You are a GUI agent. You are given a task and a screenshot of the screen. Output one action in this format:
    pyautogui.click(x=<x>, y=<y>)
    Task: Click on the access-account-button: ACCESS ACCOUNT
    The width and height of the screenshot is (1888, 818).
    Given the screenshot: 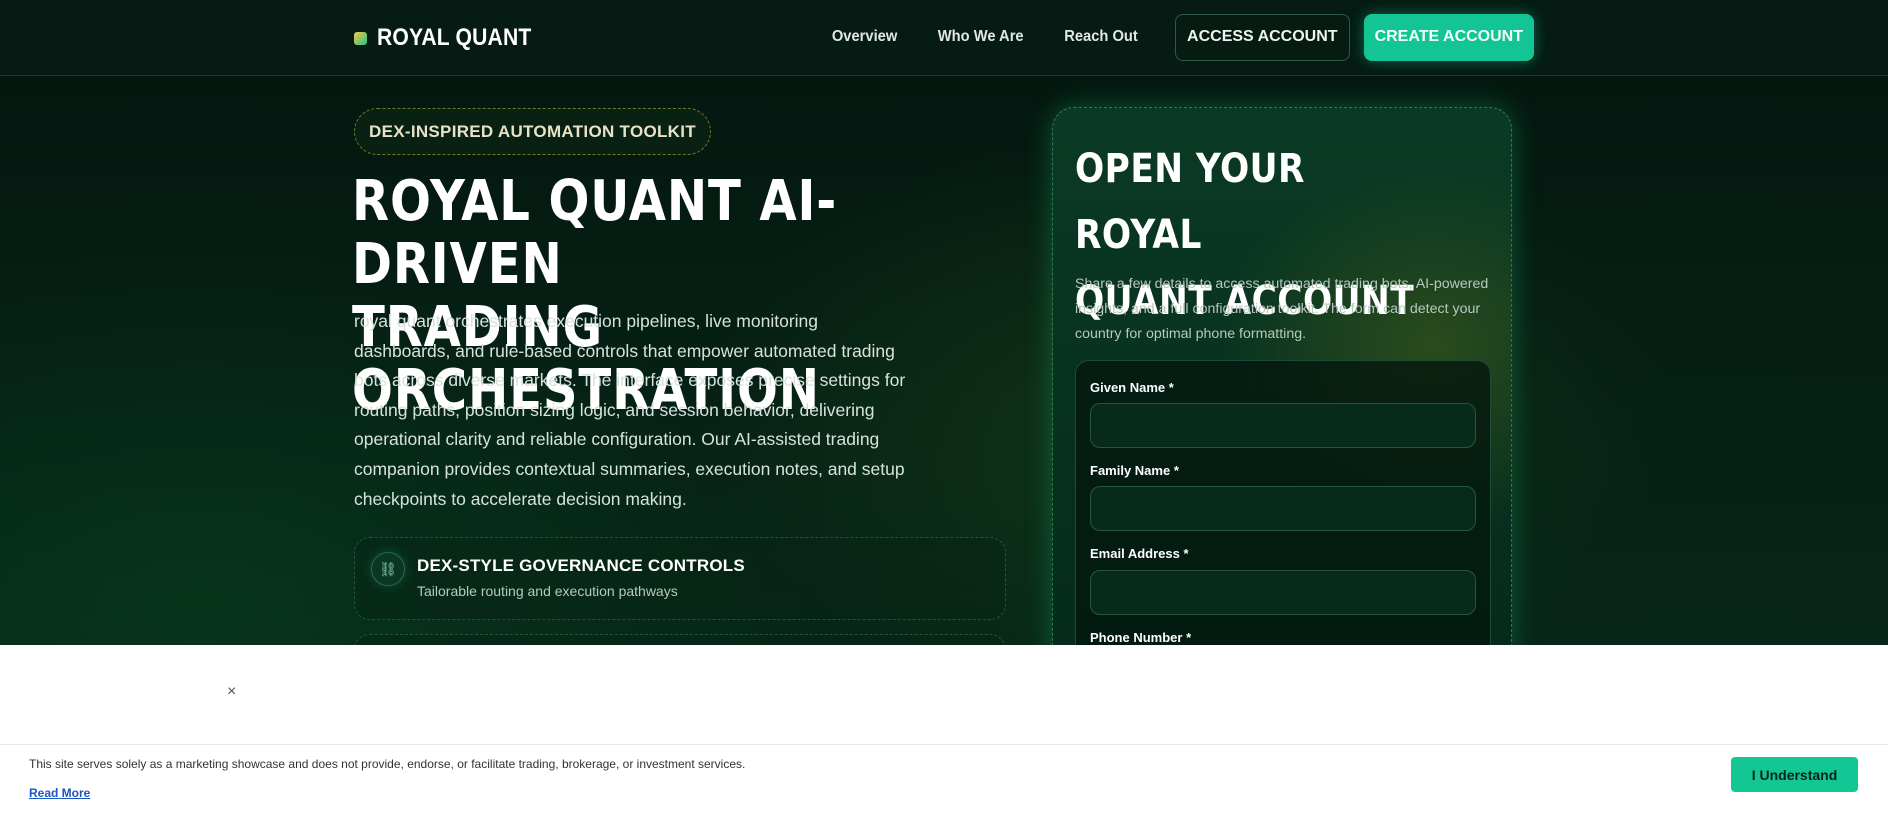 What is the action you would take?
    pyautogui.click(x=1262, y=37)
    